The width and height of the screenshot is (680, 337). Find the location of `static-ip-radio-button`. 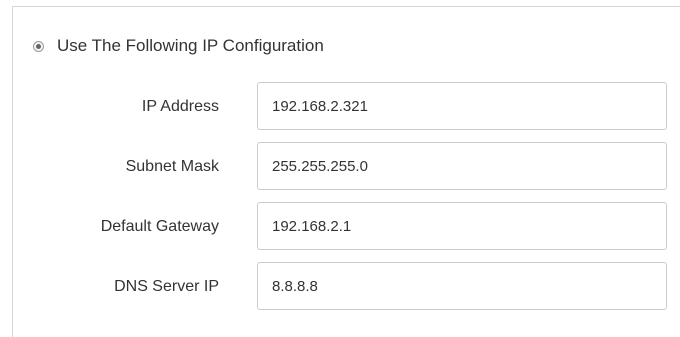

static-ip-radio-button is located at coordinates (38, 46).